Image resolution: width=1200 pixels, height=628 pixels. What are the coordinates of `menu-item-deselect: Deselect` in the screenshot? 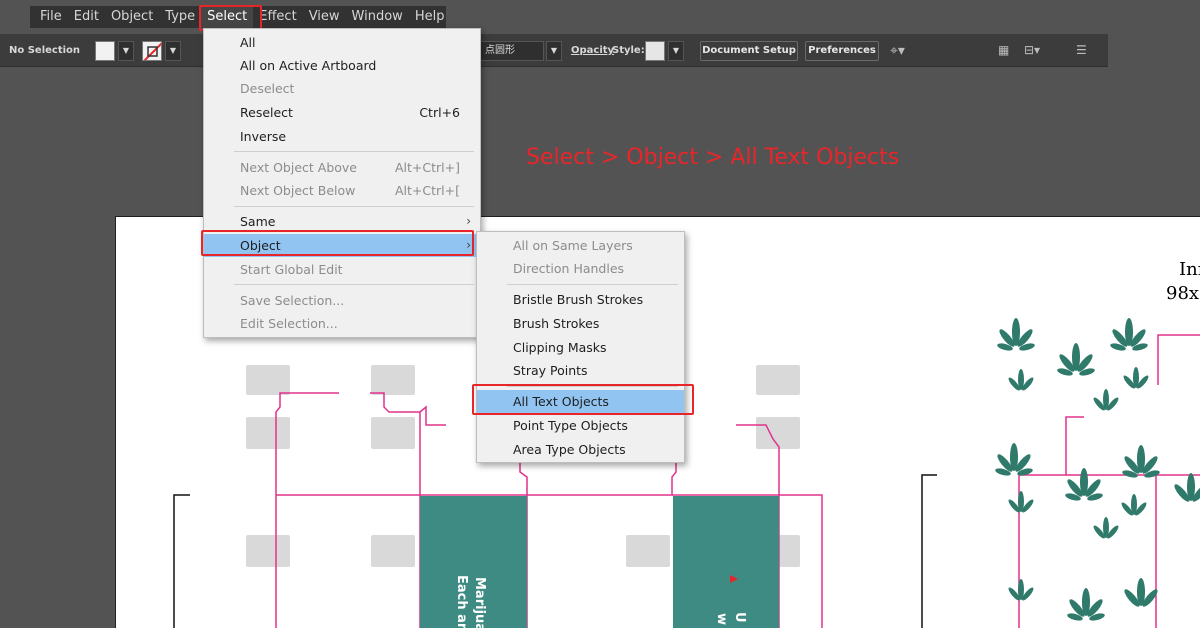 It's located at (342, 88).